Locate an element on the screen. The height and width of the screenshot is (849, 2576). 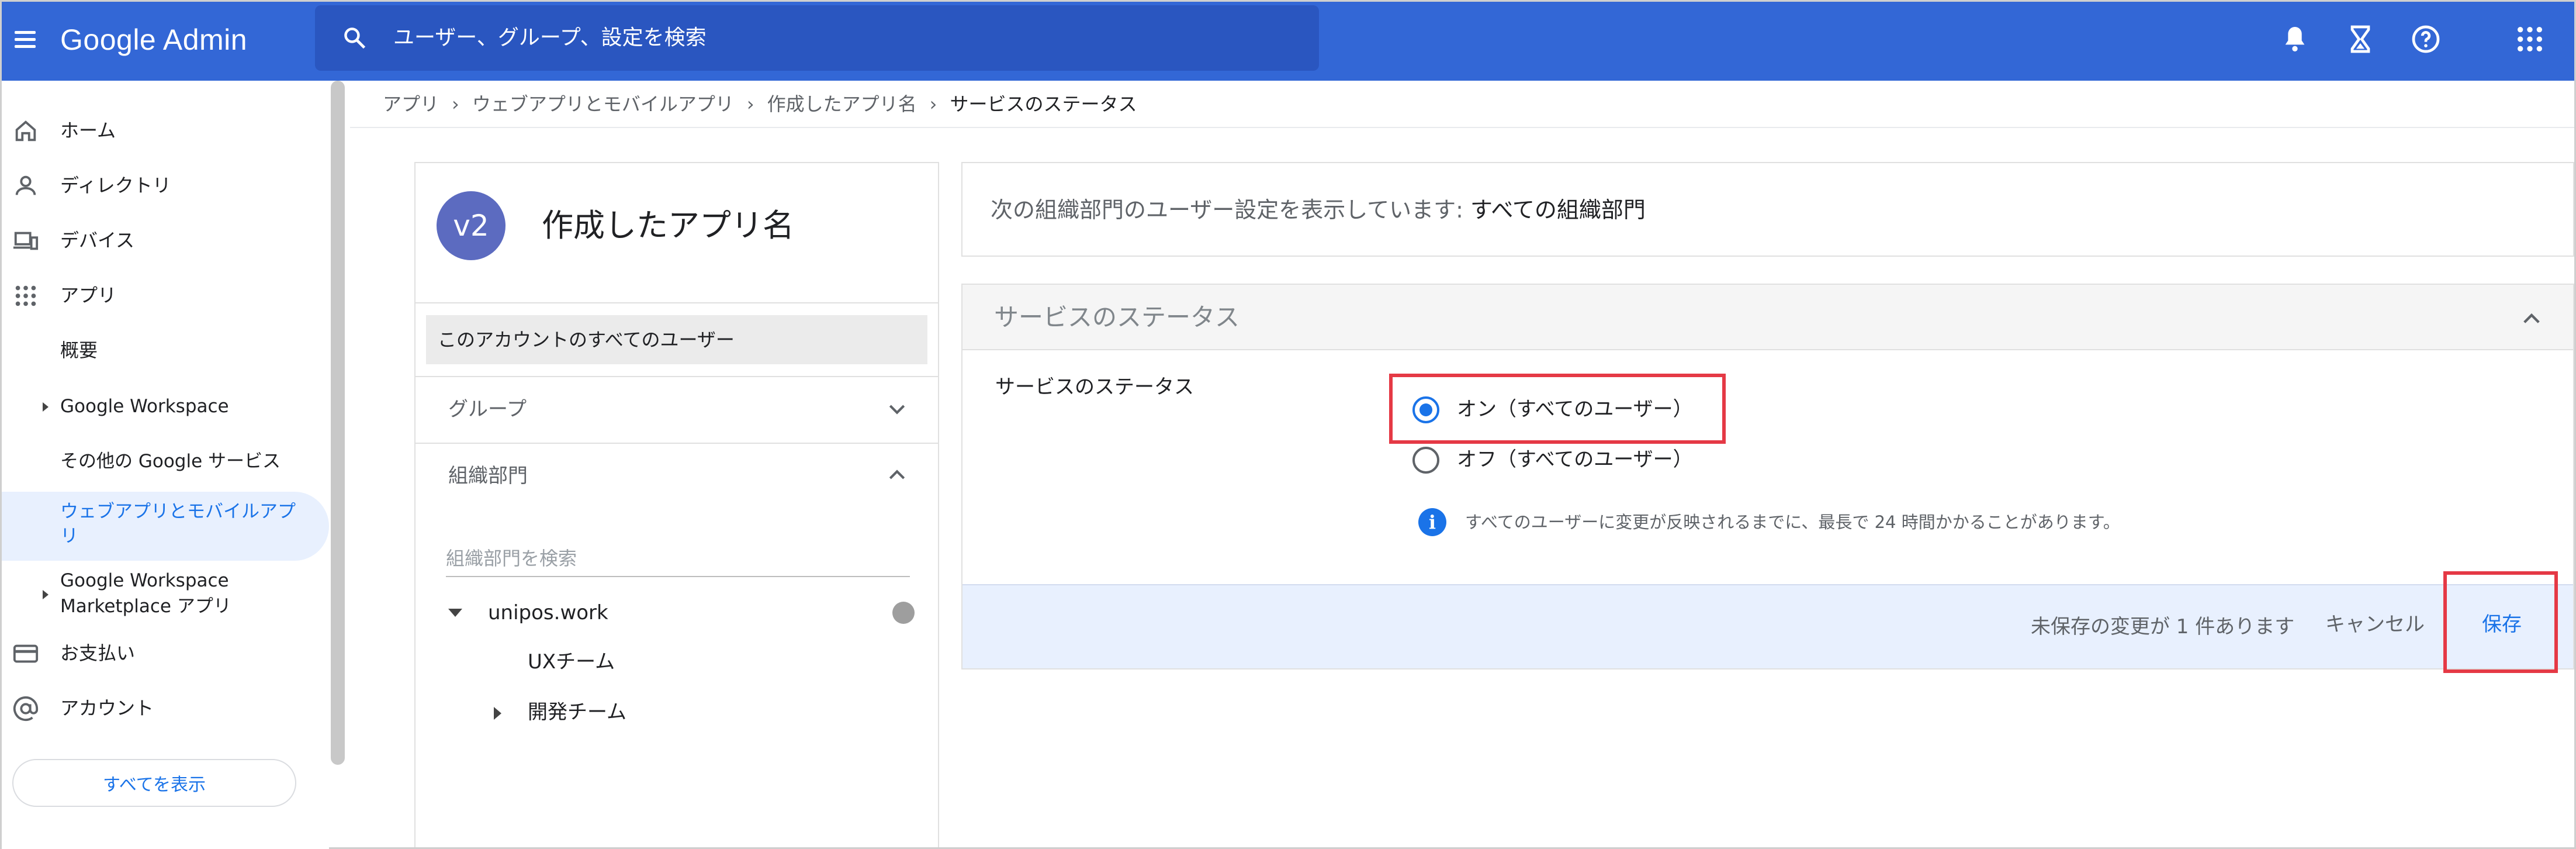
sidebar-item-label: Marketplace アプリ is located at coordinates (145, 606).